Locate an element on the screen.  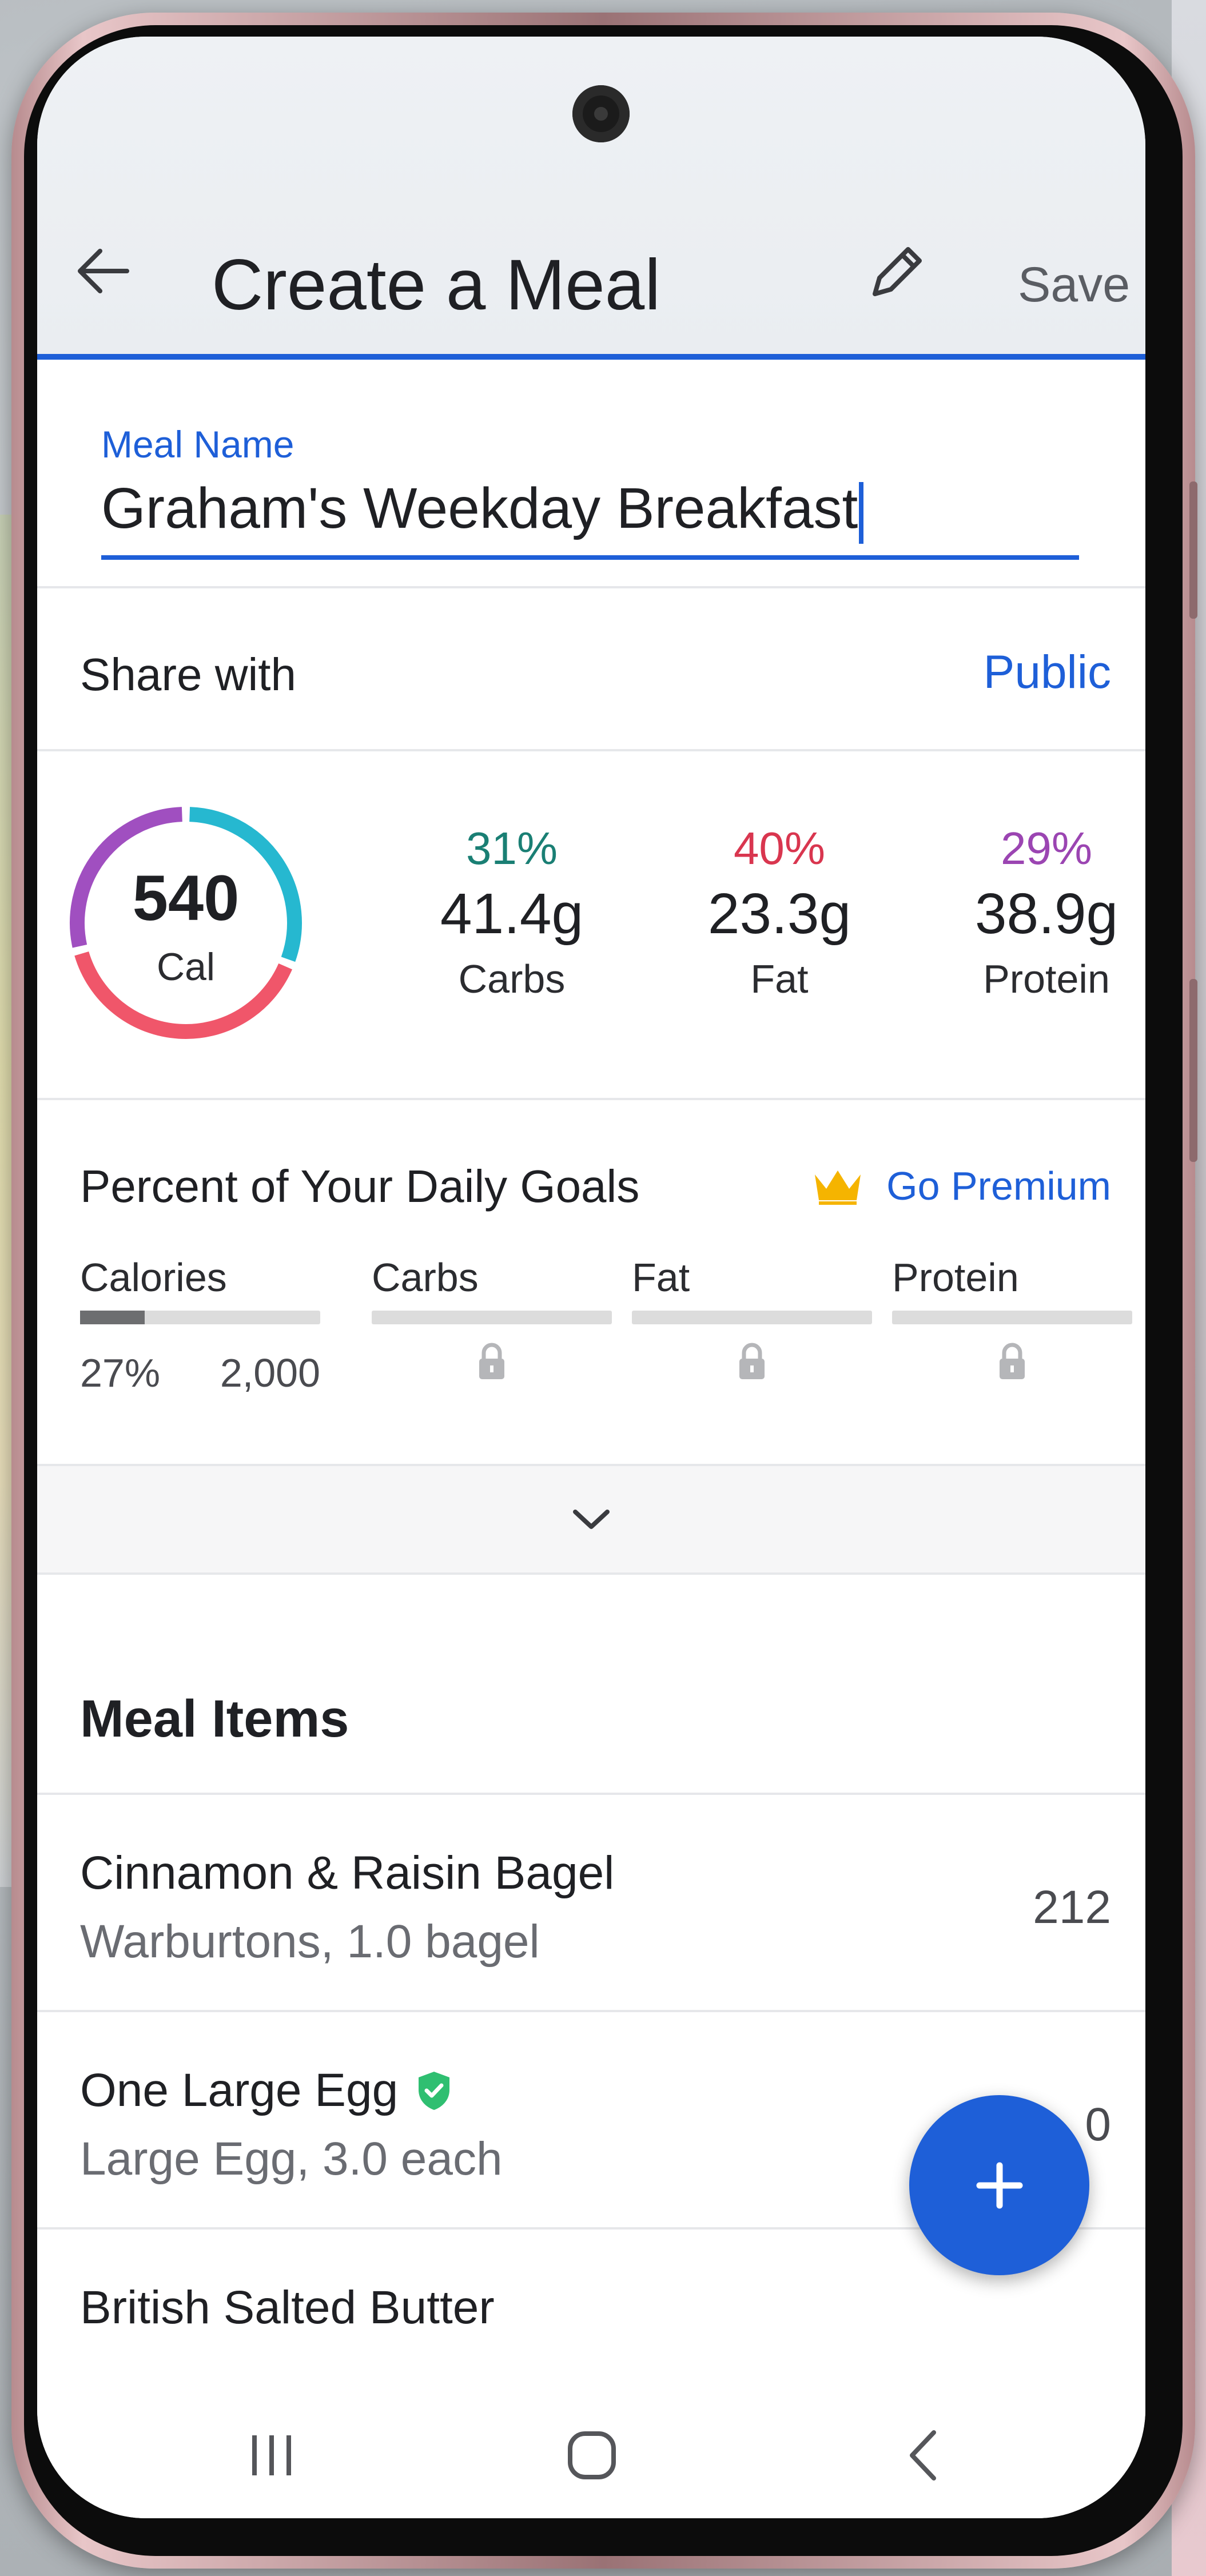
meal-name-label: Meal Name is located at coordinates (198, 444).